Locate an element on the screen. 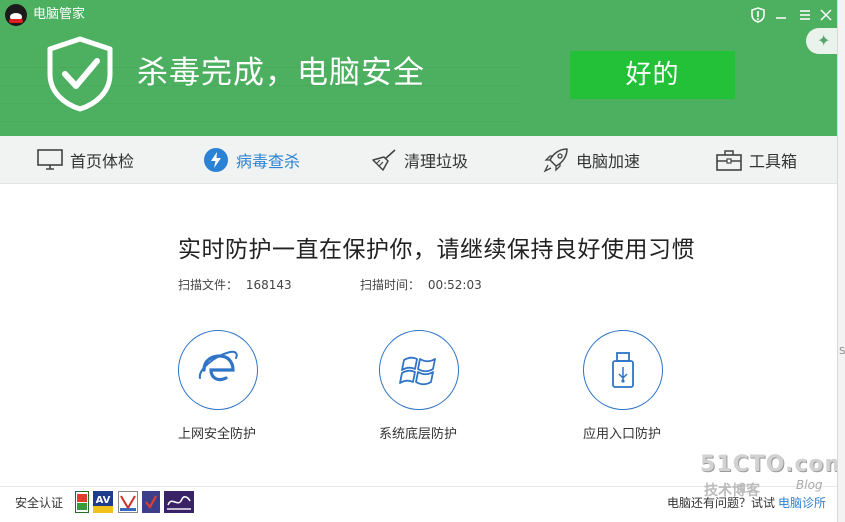 The height and width of the screenshot is (522, 845). desktop-background is located at coordinates (841, 261).